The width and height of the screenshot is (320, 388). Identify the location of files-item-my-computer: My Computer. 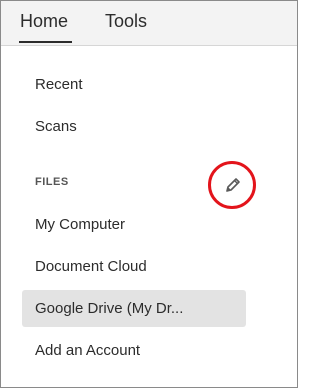
(134, 224).